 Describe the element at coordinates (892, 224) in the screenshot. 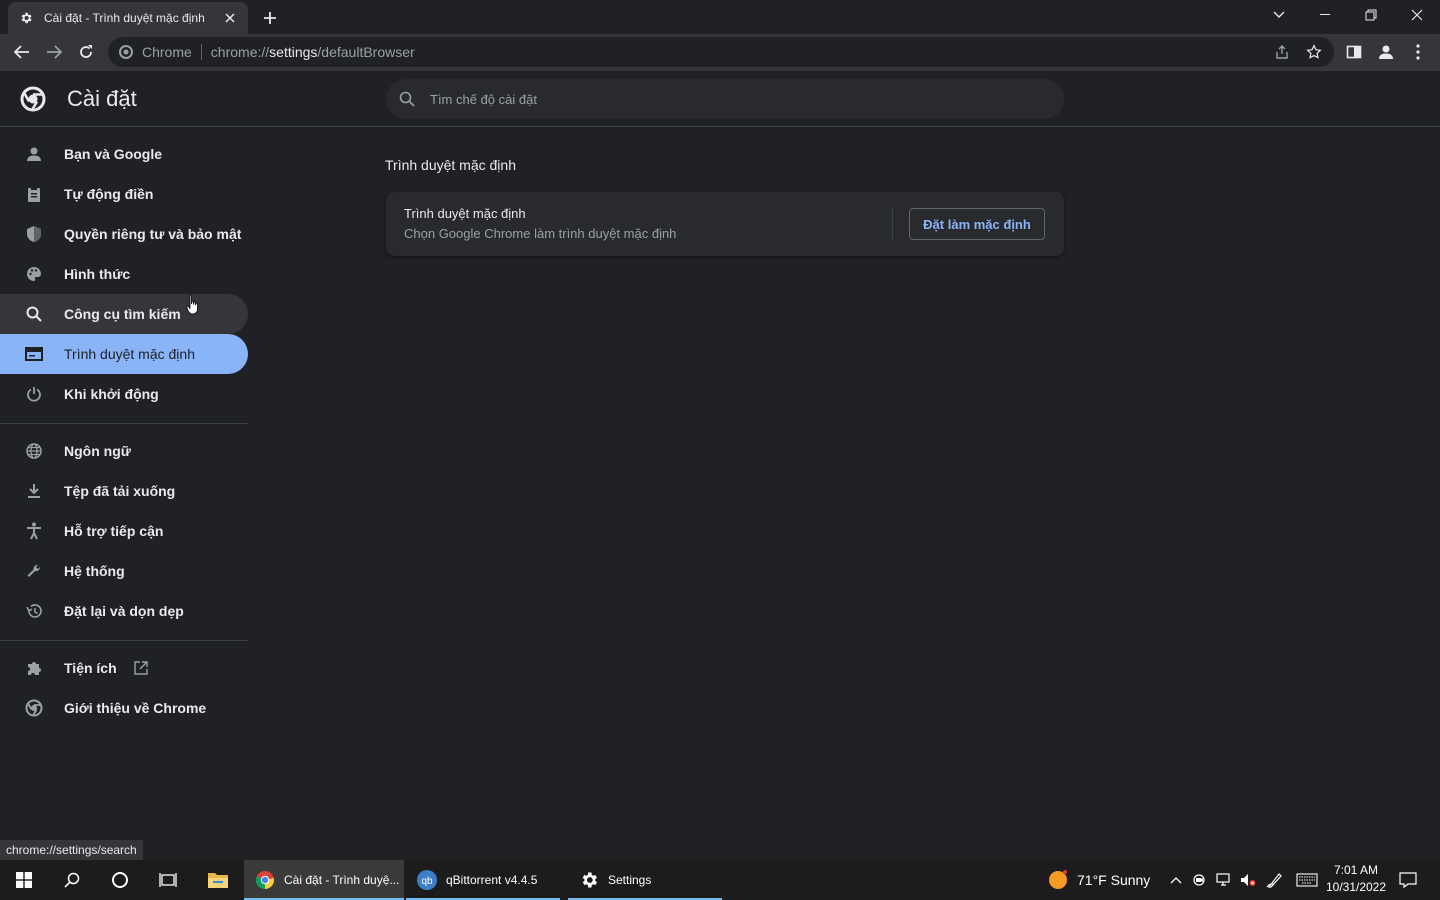

I see `card-separator` at that location.